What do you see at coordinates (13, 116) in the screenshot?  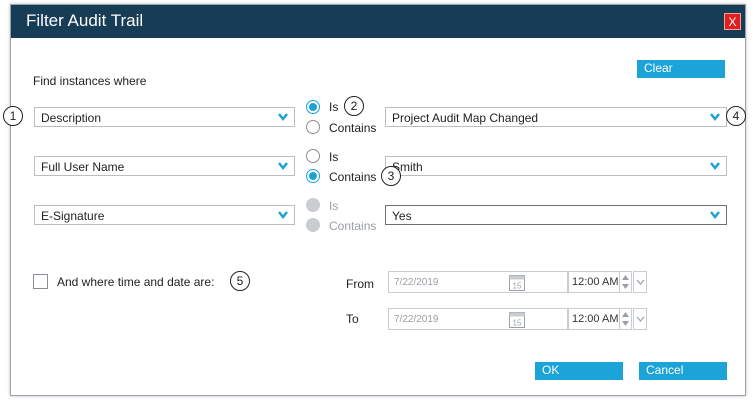 I see `callout-1: 1` at bounding box center [13, 116].